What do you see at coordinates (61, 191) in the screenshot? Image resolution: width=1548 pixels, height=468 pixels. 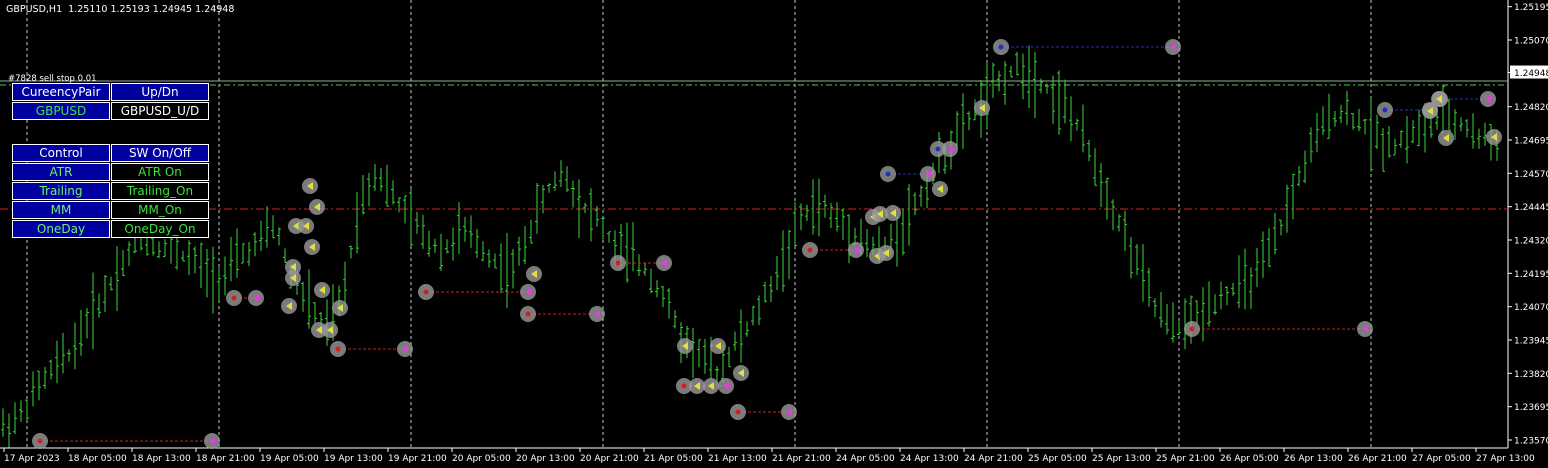 I see `trailing-button: Trailing` at bounding box center [61, 191].